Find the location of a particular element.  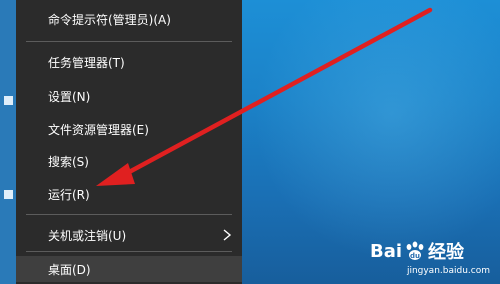

menu-item-label: 设置(N) is located at coordinates (69, 96).